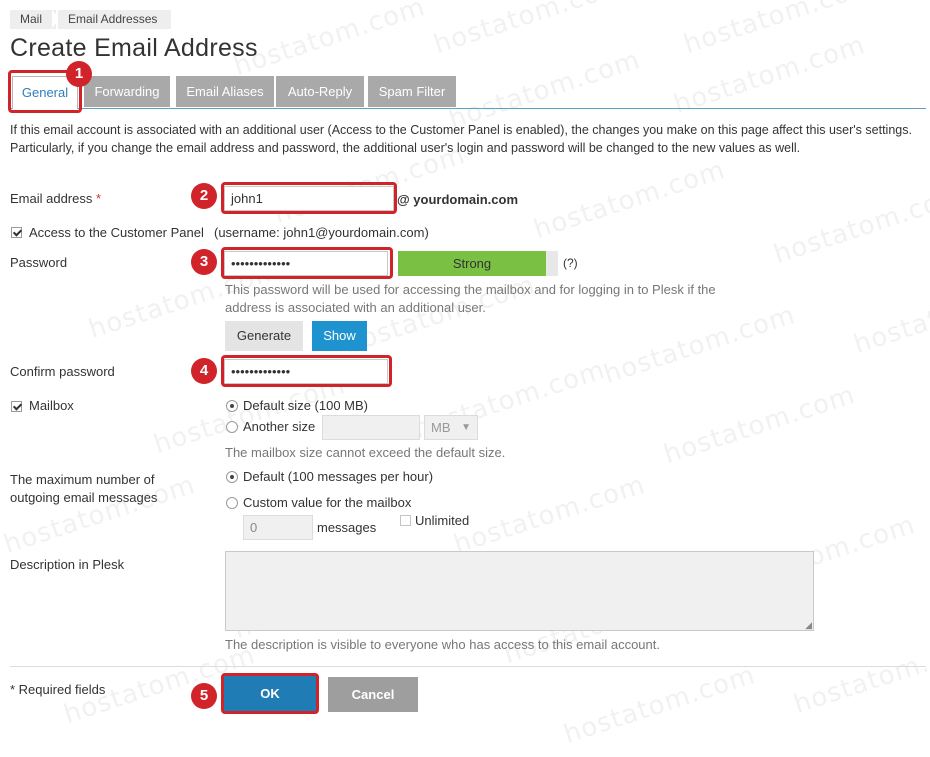 This screenshot has width=930, height=757. Describe the element at coordinates (306, 263) in the screenshot. I see `password-input: •••••••••••••` at that location.